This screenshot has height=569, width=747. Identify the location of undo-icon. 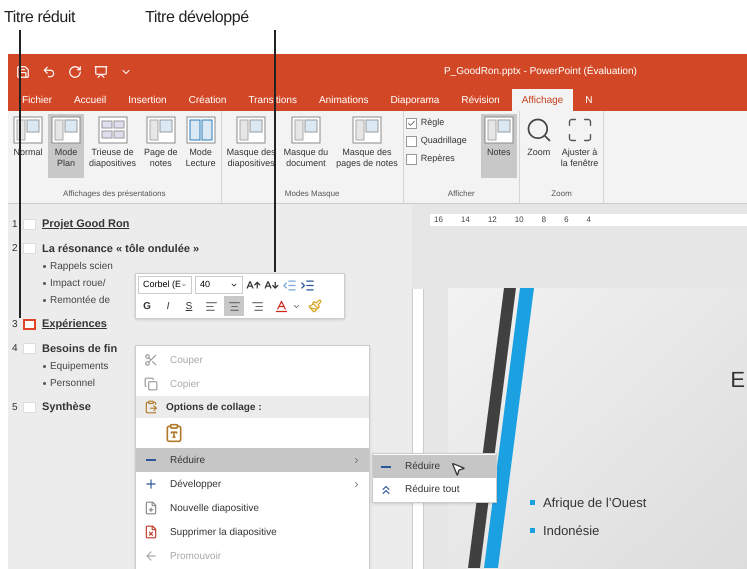
(49, 71).